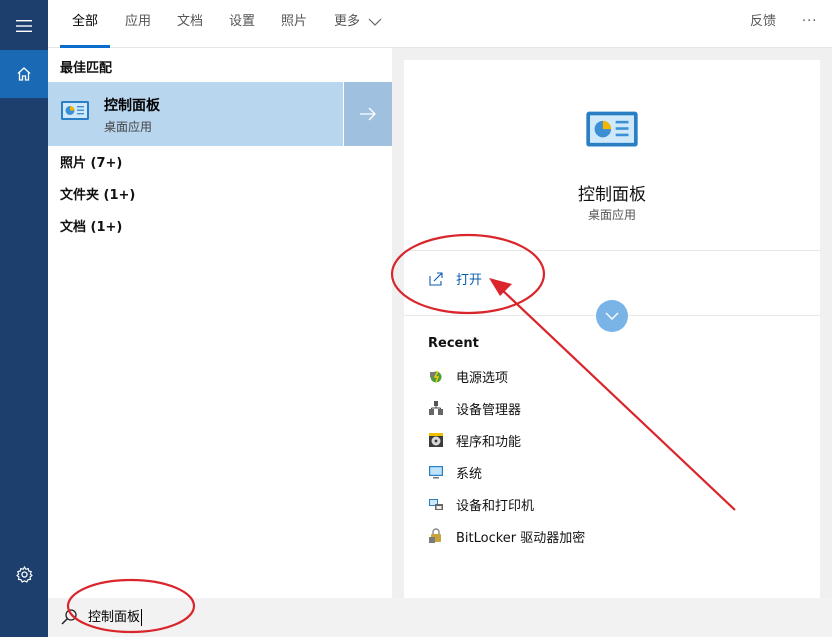  What do you see at coordinates (763, 24) in the screenshot?
I see `feedback-link: 反馈` at bounding box center [763, 24].